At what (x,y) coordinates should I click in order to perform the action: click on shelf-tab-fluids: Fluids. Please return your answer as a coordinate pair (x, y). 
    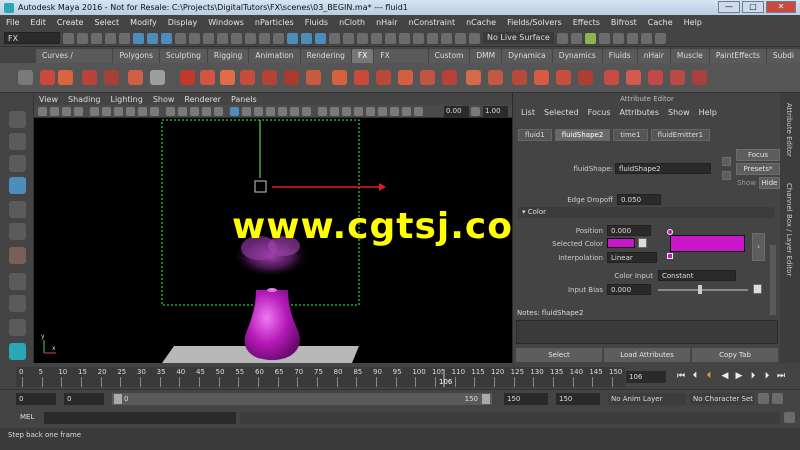
    Looking at the image, I should click on (619, 56).